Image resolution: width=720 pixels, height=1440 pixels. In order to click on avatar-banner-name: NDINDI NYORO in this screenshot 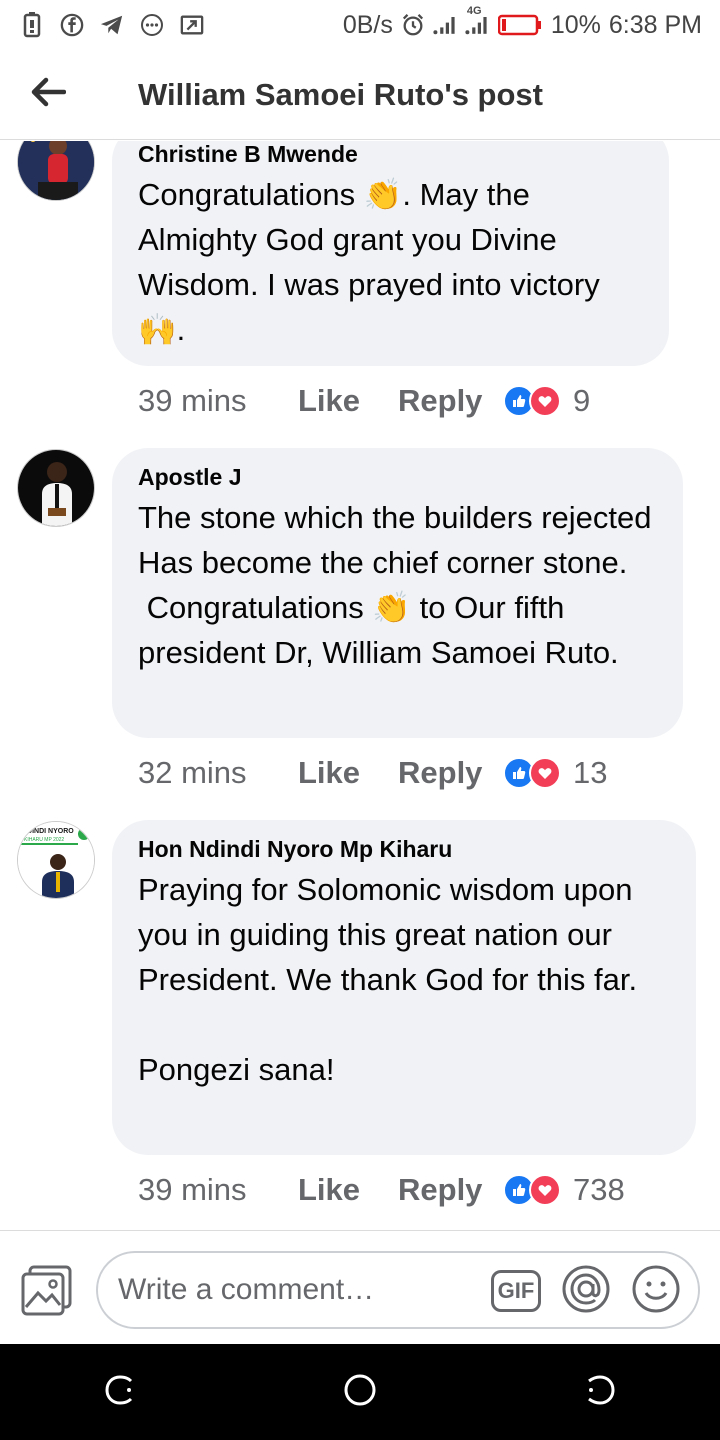, I will do `click(48, 831)`.